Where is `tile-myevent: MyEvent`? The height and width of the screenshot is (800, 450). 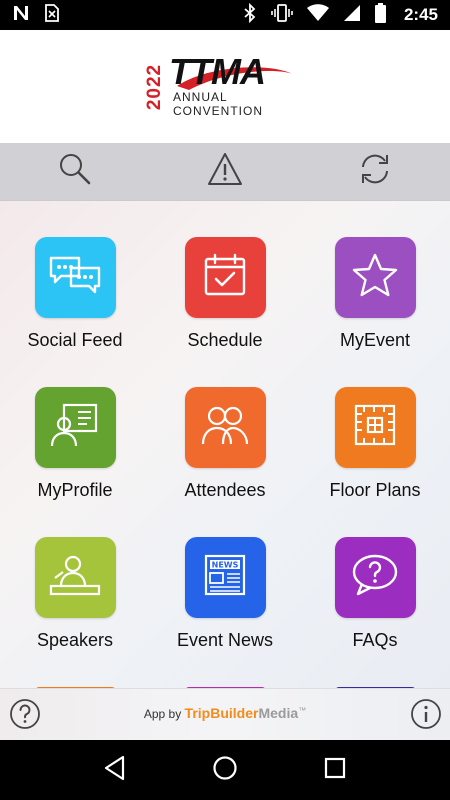
tile-myevent: MyEvent is located at coordinates (375, 276).